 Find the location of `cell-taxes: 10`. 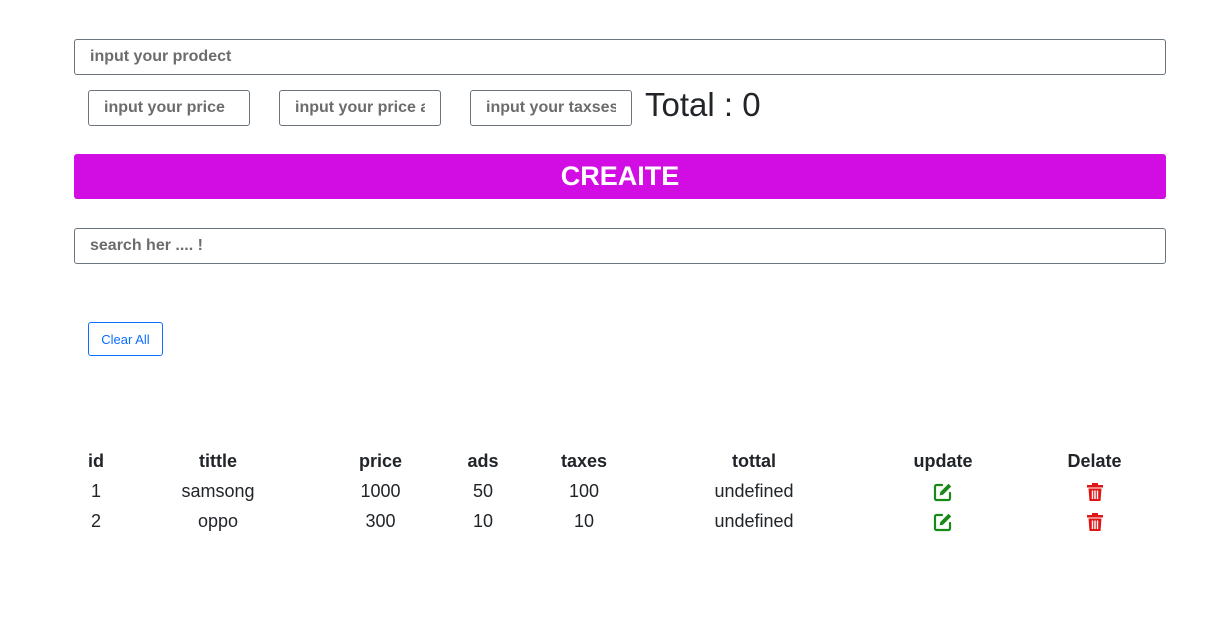

cell-taxes: 10 is located at coordinates (584, 520).